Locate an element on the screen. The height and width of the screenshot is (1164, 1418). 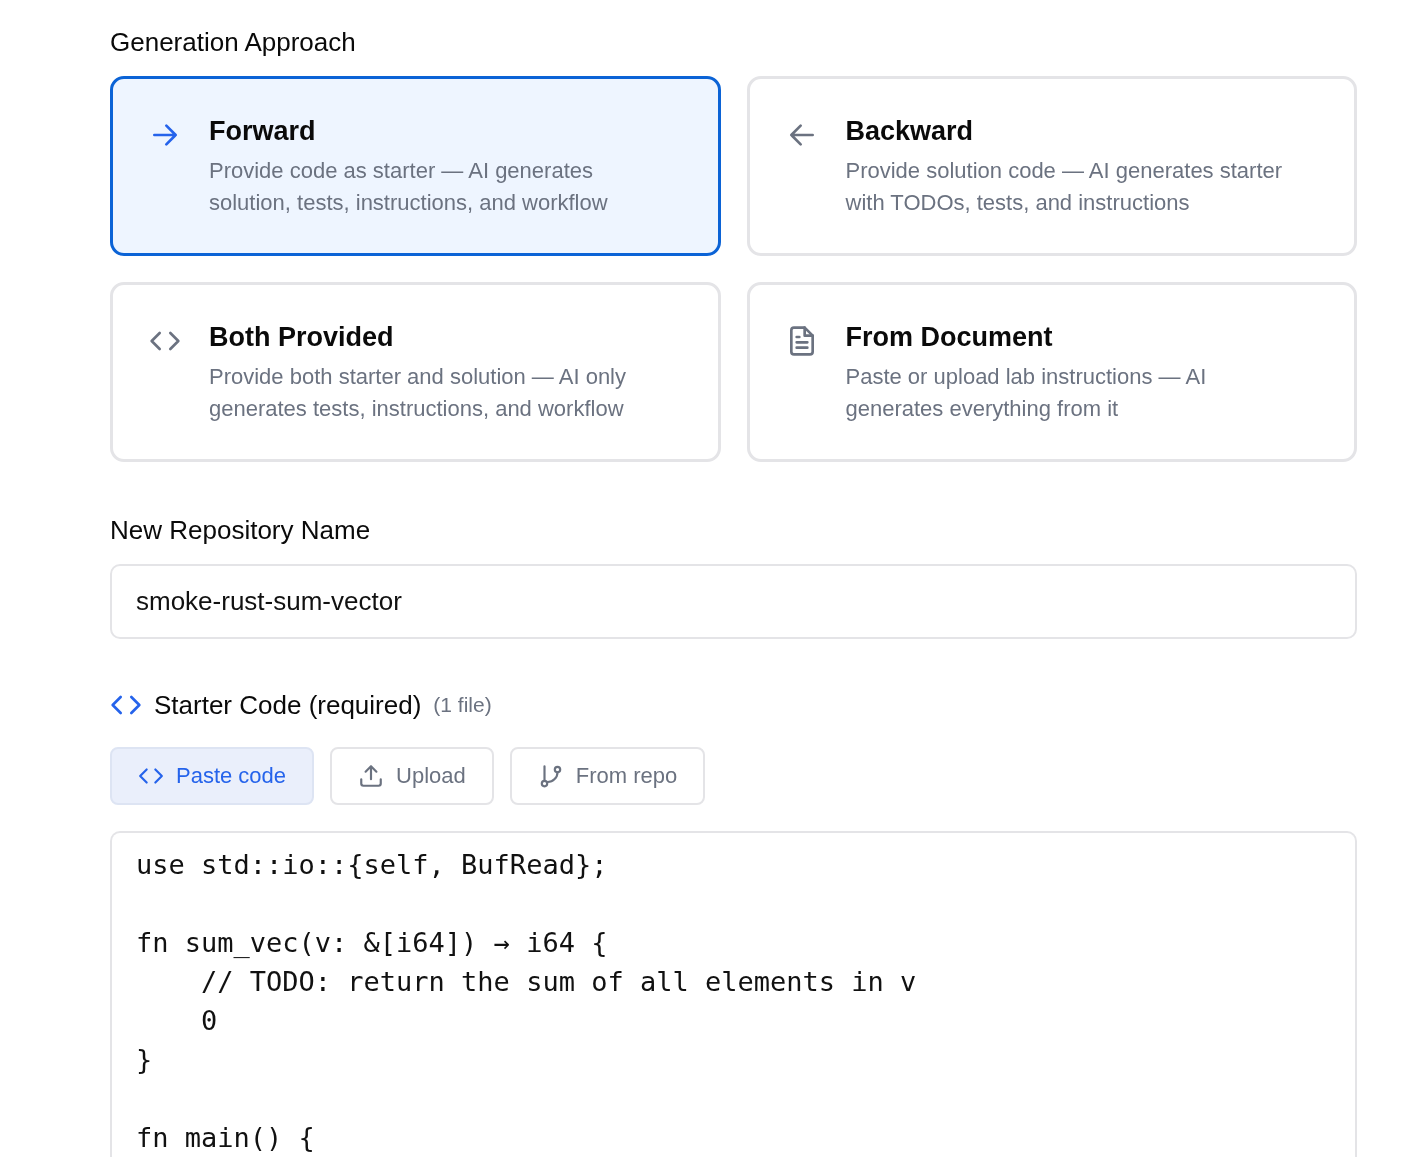
approach-option-card: Both Provided Provide both starter and solution — AI only generates tests, instructions, and workflow is located at coordinates (415, 372).